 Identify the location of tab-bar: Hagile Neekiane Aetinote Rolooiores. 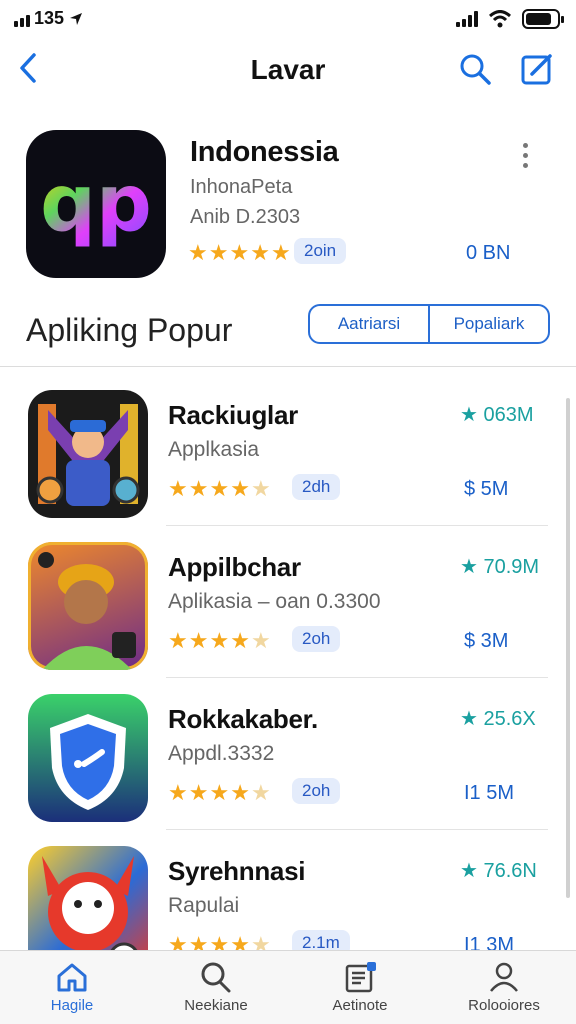
(288, 987).